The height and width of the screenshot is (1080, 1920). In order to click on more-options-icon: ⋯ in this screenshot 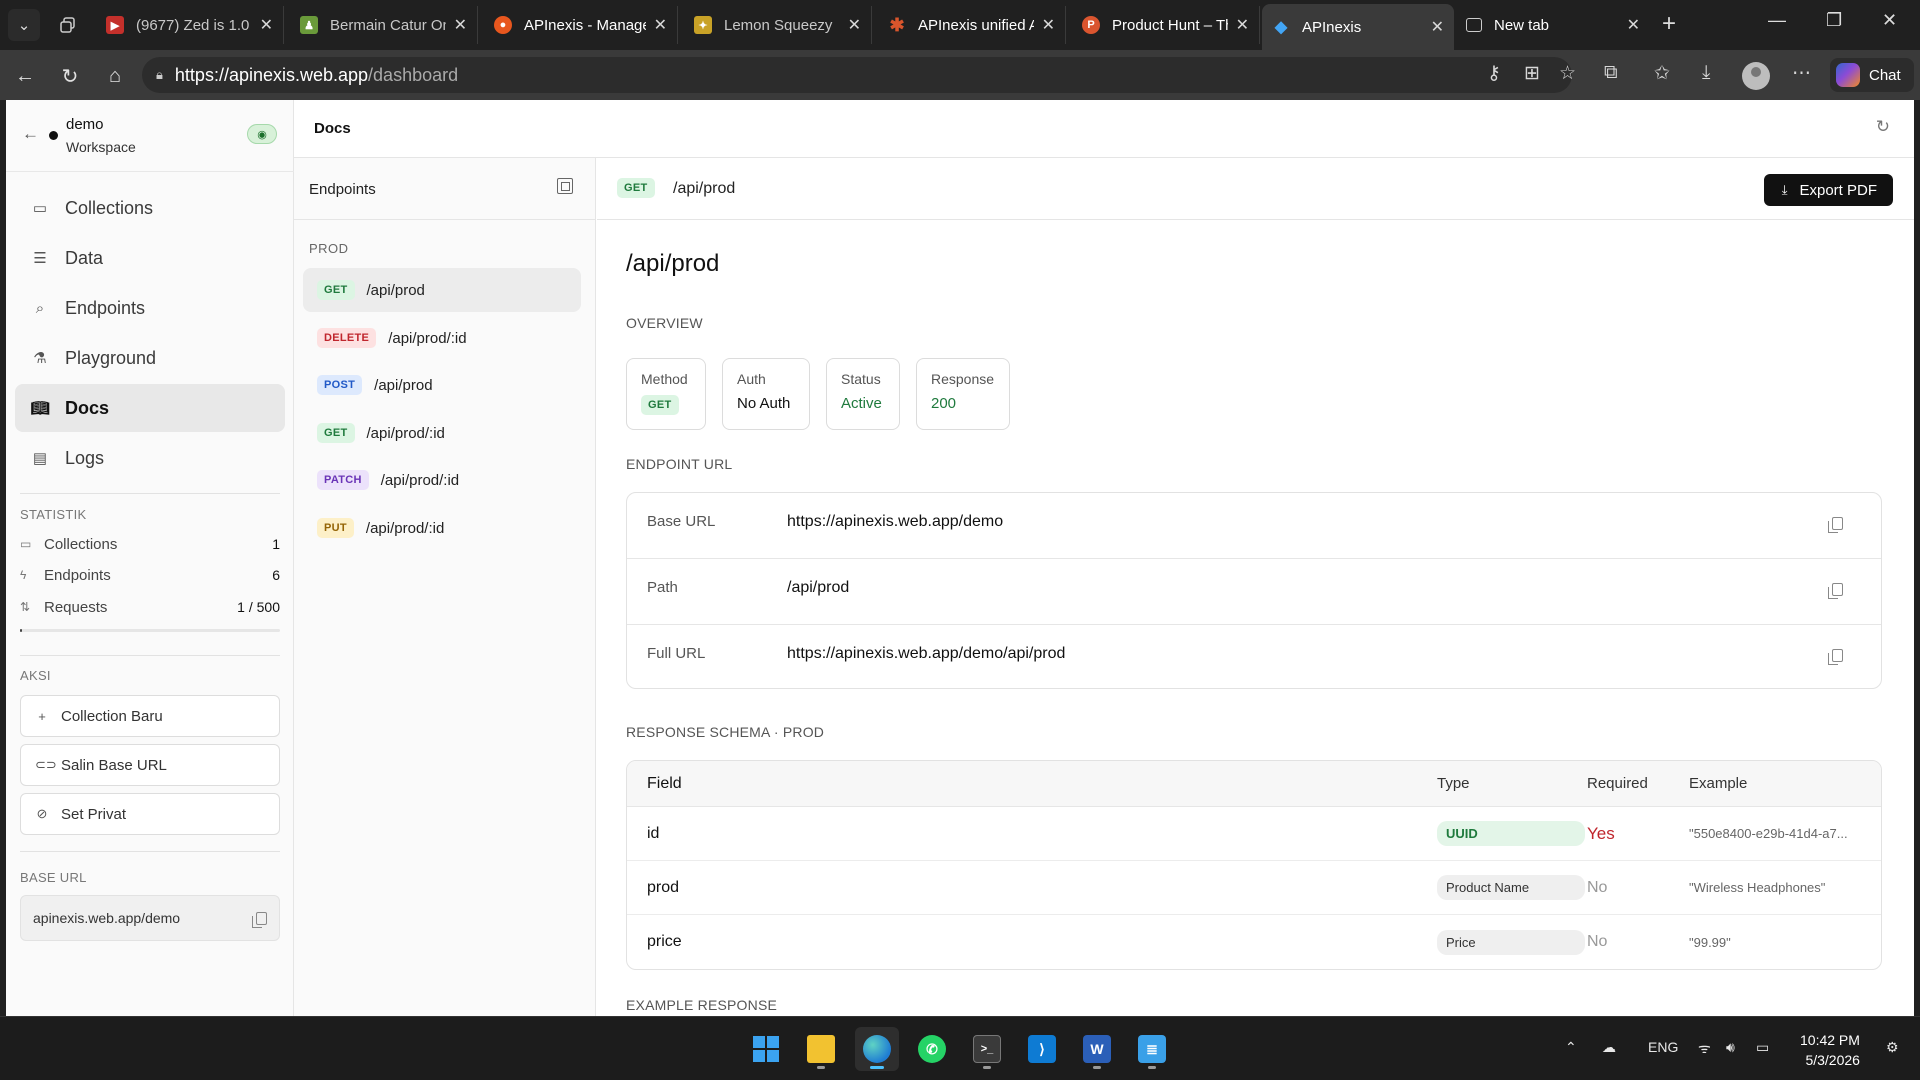, I will do `click(1801, 73)`.